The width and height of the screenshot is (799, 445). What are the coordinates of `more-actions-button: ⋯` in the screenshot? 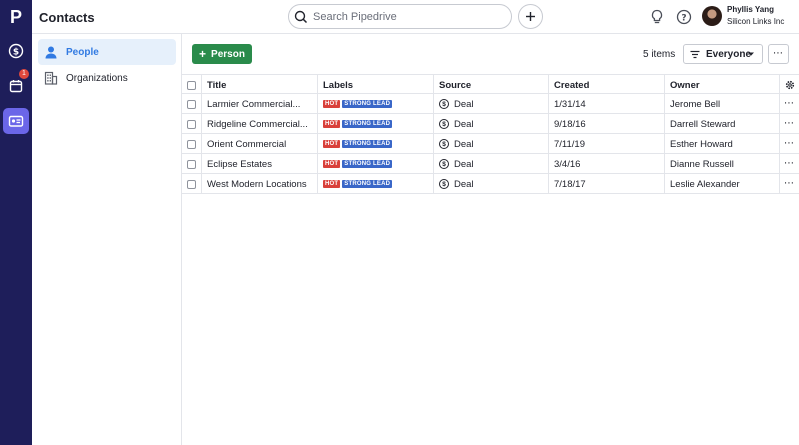 It's located at (778, 54).